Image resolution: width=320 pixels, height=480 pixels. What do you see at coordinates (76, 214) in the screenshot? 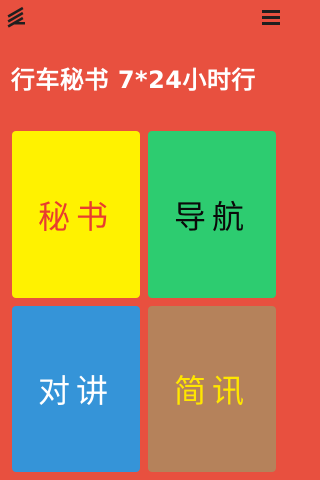
I see `secretary-tile: 秘书` at bounding box center [76, 214].